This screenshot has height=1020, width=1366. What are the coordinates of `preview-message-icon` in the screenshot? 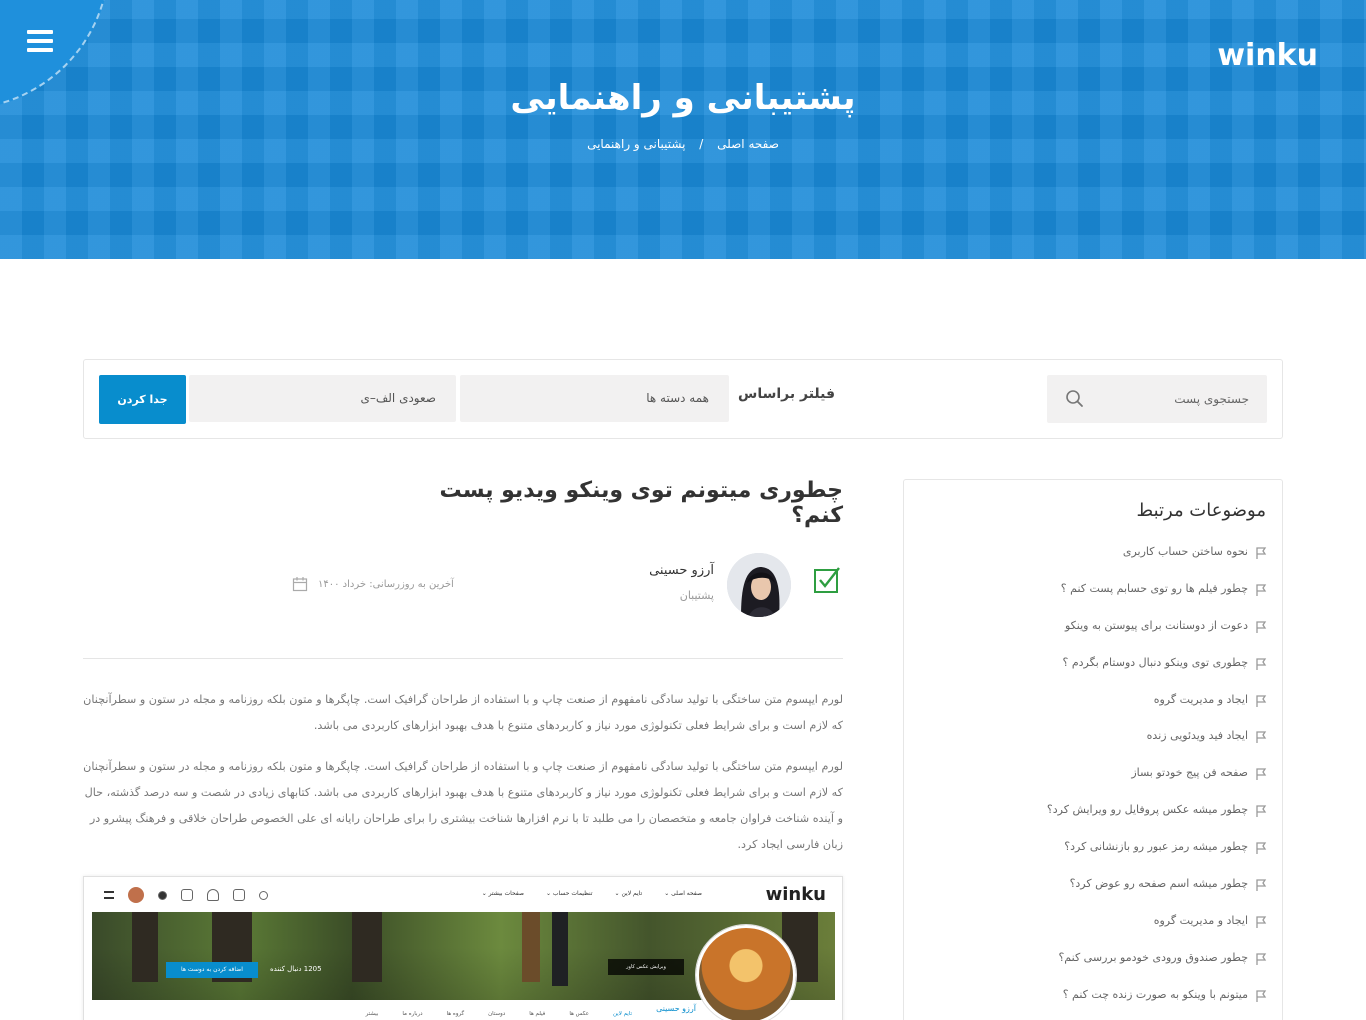 It's located at (187, 895).